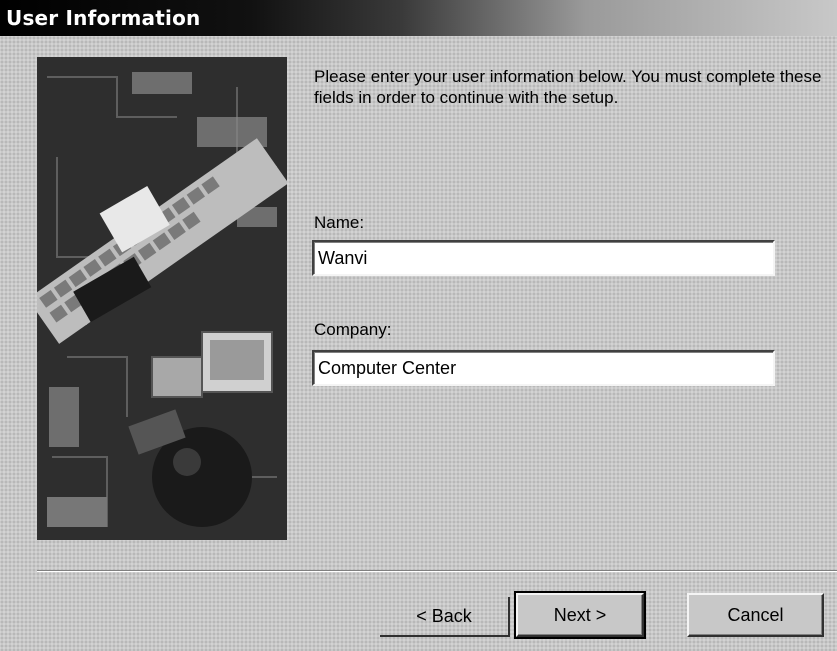 The width and height of the screenshot is (837, 651). What do you see at coordinates (353, 329) in the screenshot?
I see `company-label: Company:` at bounding box center [353, 329].